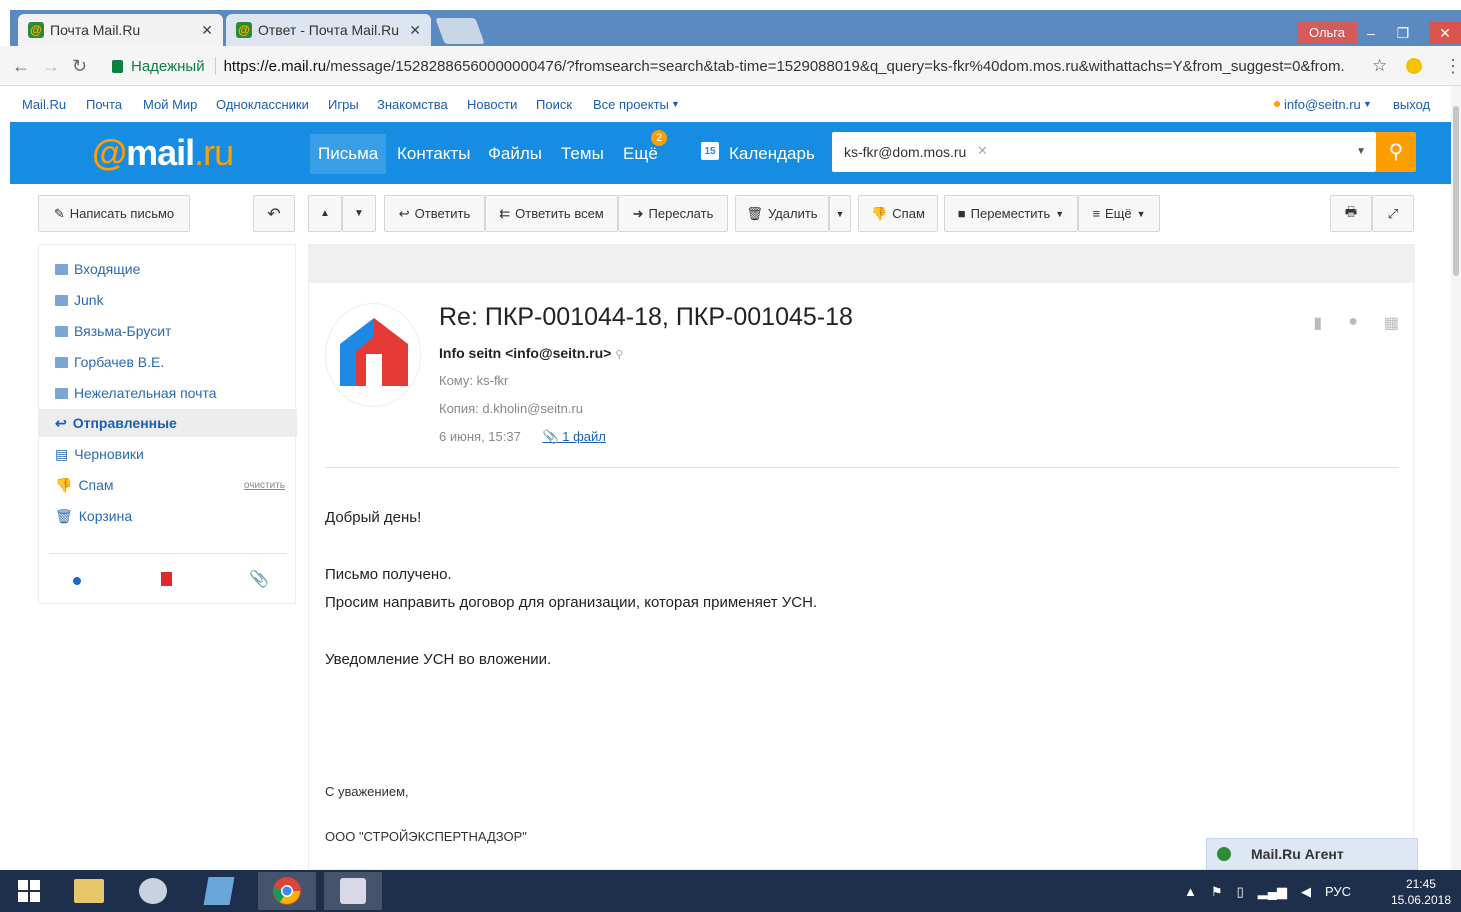 The height and width of the screenshot is (912, 1461). What do you see at coordinates (1119, 213) in the screenshot?
I see `more-actions-button: ≡ Ещё ▼` at bounding box center [1119, 213].